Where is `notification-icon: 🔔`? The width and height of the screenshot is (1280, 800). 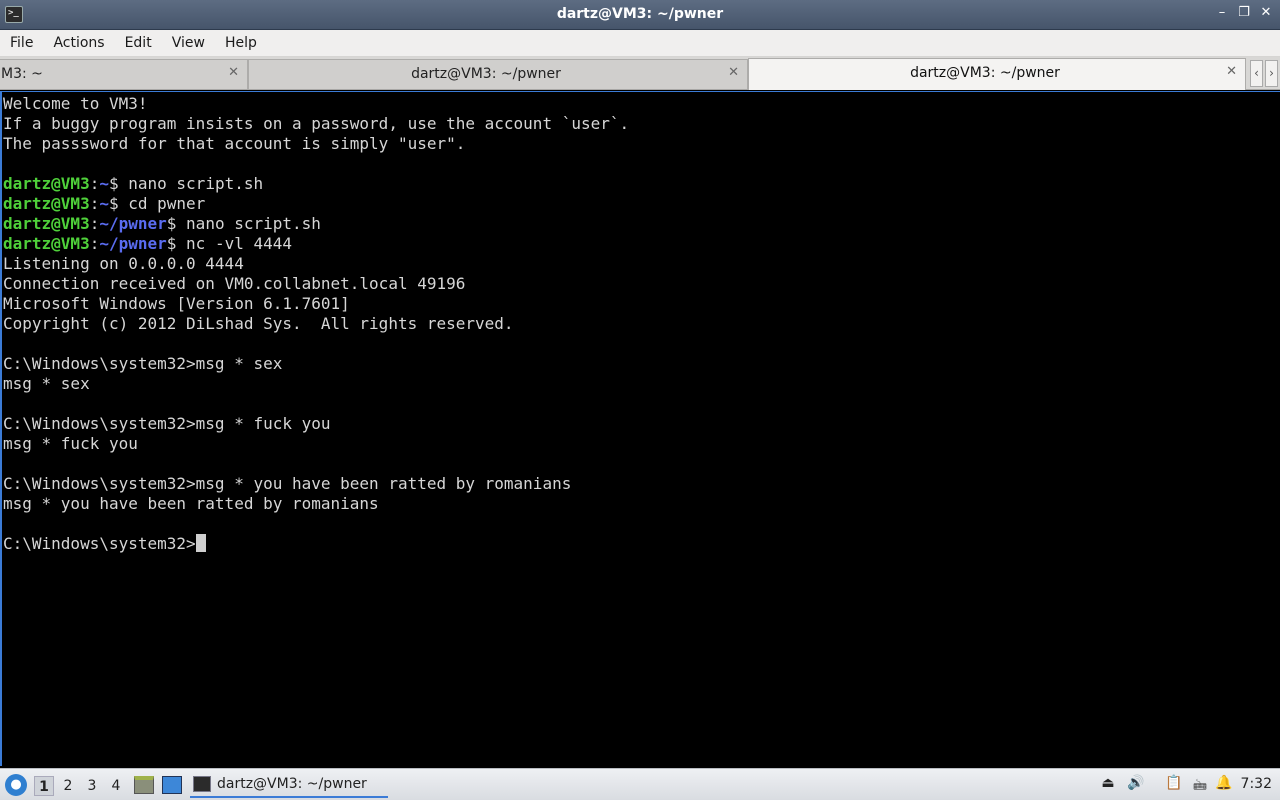
notification-icon: 🔔 is located at coordinates (1224, 785).